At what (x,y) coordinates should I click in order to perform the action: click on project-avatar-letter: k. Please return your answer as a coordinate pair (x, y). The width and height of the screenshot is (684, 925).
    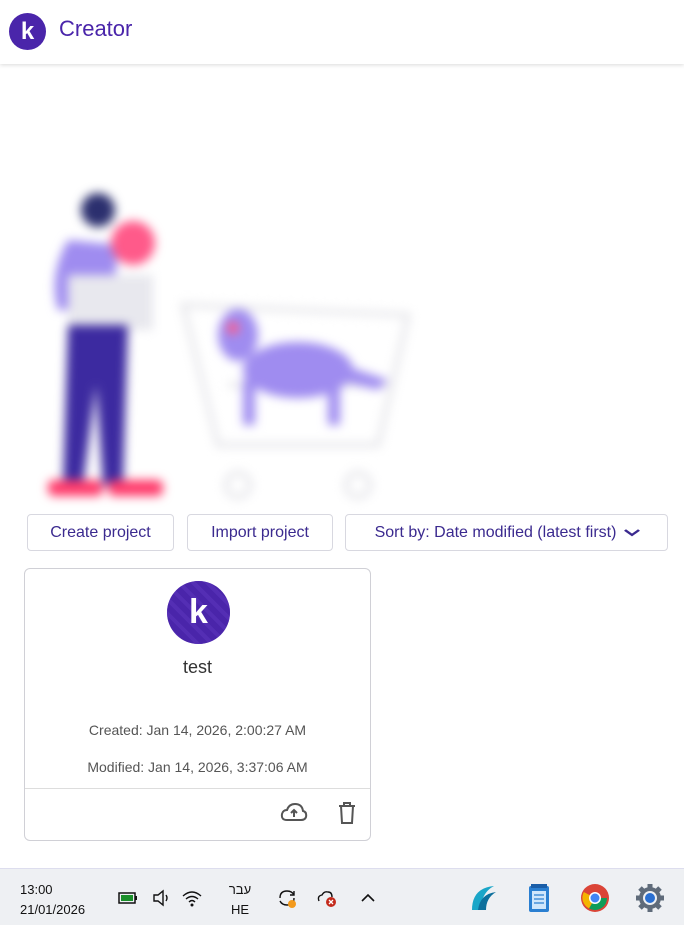
    Looking at the image, I should click on (198, 612).